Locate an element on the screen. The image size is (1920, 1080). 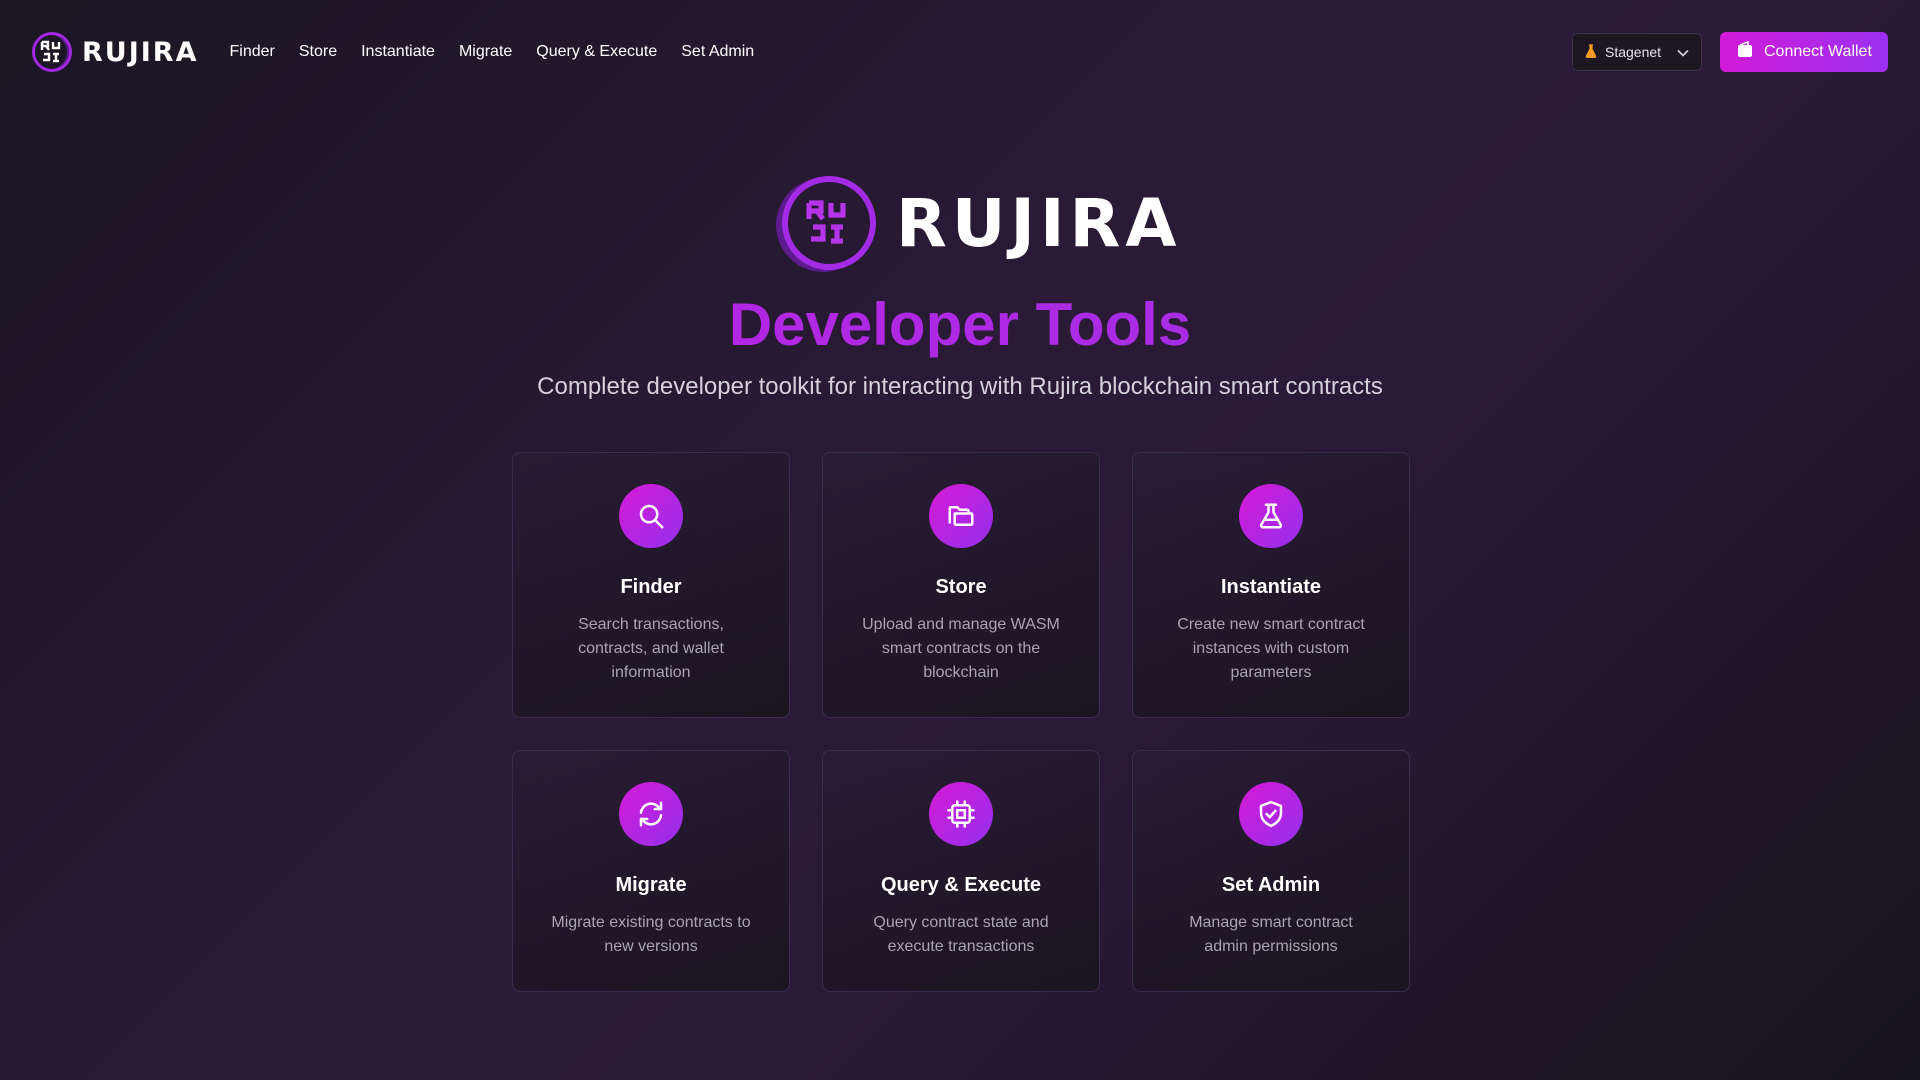
card-title: Instantiate is located at coordinates (1271, 587).